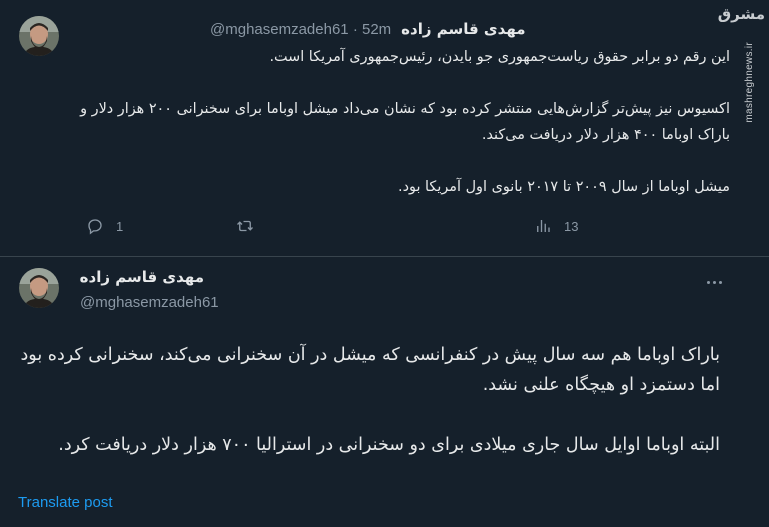 This screenshot has width=769, height=527. Describe the element at coordinates (556, 226) in the screenshot. I see `views-button: 13` at that location.